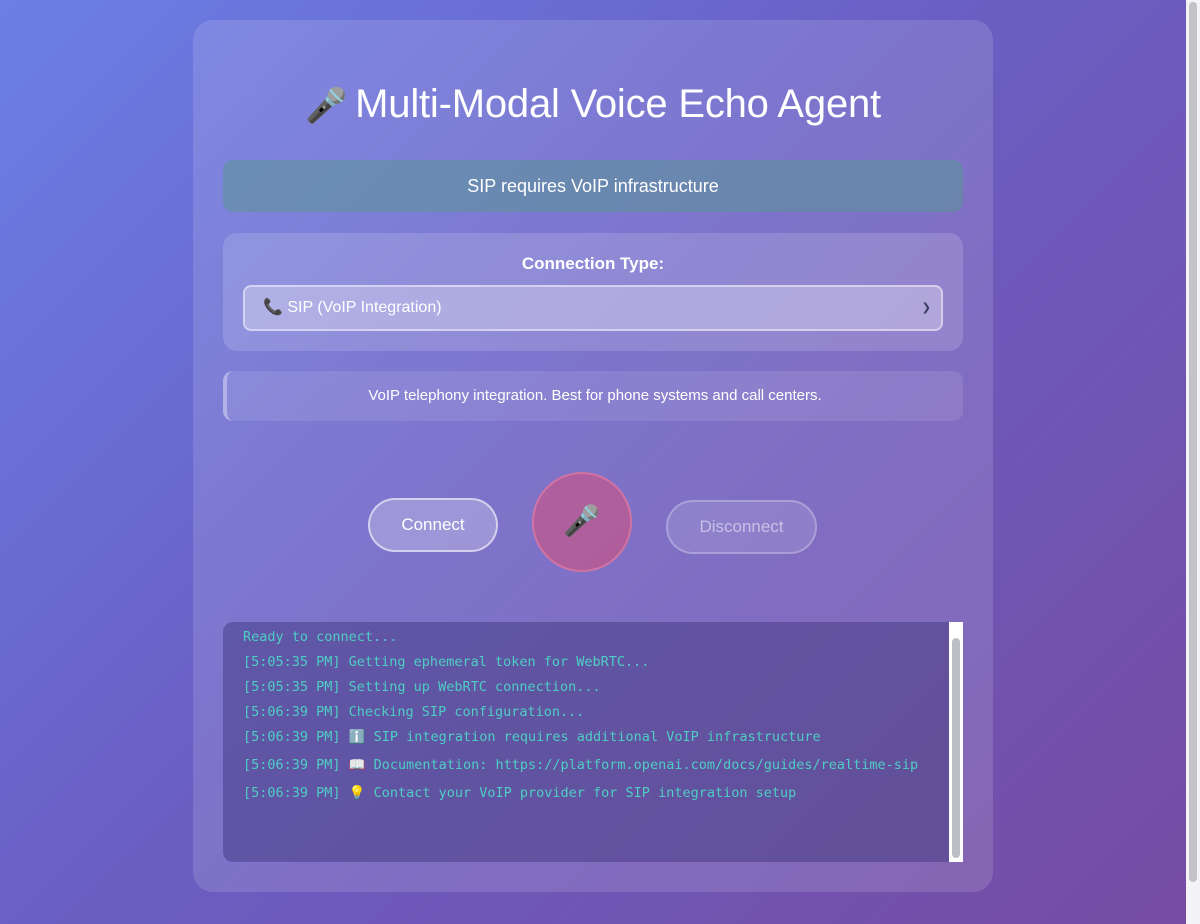 The image size is (1200, 924). I want to click on disconnect-button: Disconnect, so click(741, 527).